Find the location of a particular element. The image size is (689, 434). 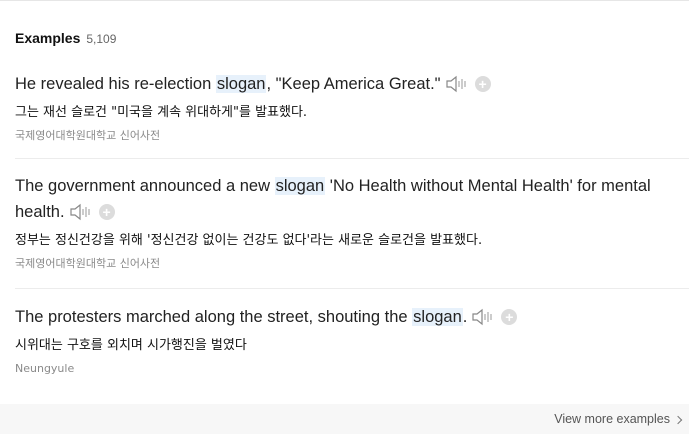

example-source: Neungyule is located at coordinates (45, 368).